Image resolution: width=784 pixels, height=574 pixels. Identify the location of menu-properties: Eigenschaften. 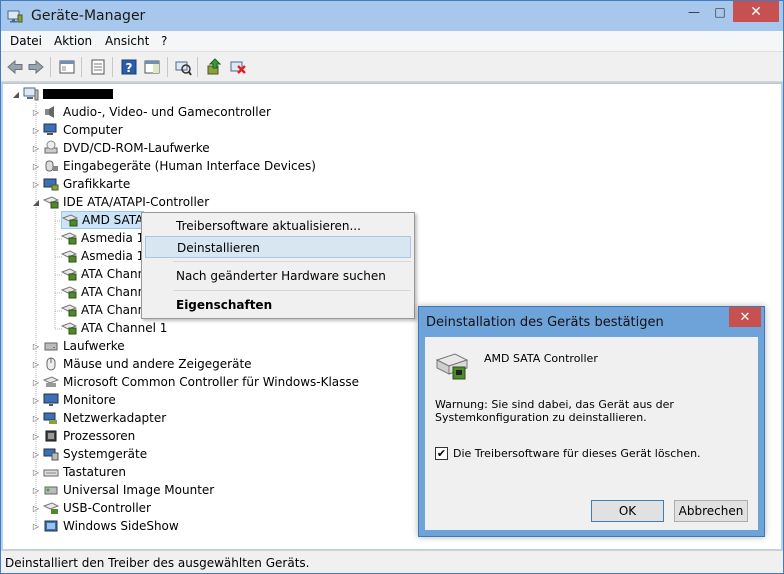
(278, 305).